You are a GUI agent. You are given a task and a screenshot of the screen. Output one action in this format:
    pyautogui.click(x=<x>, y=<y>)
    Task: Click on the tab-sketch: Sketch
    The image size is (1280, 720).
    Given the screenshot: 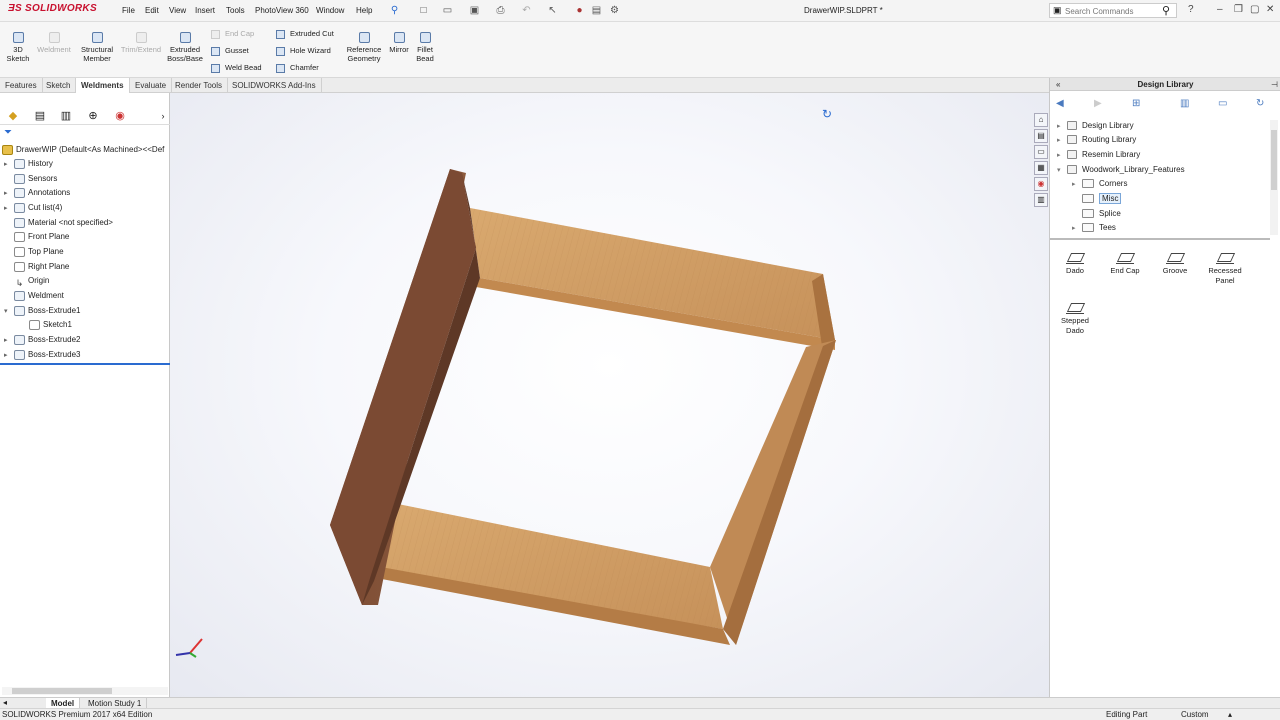 What is the action you would take?
    pyautogui.click(x=59, y=85)
    